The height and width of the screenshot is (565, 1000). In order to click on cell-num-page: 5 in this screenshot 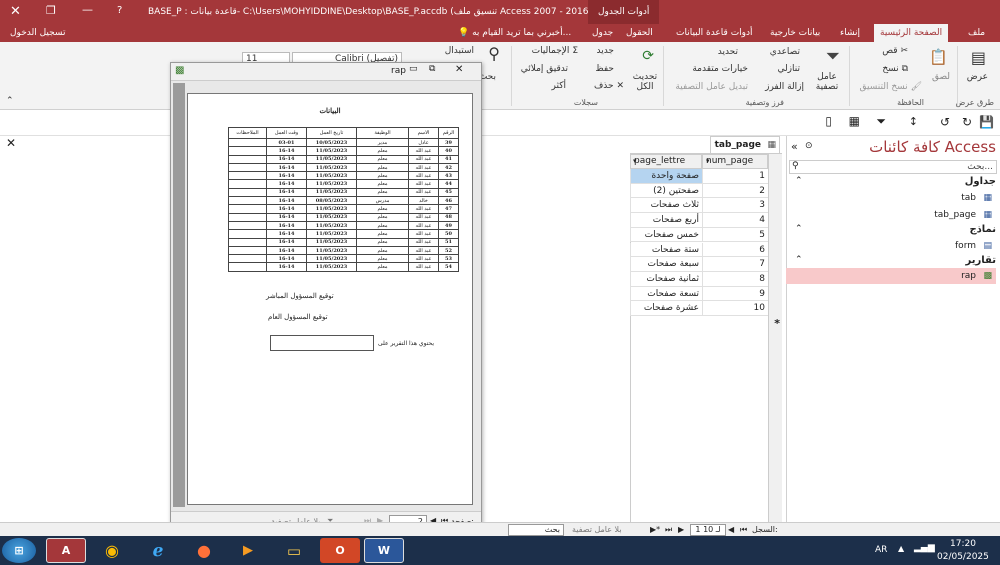, I will do `click(735, 235)`.